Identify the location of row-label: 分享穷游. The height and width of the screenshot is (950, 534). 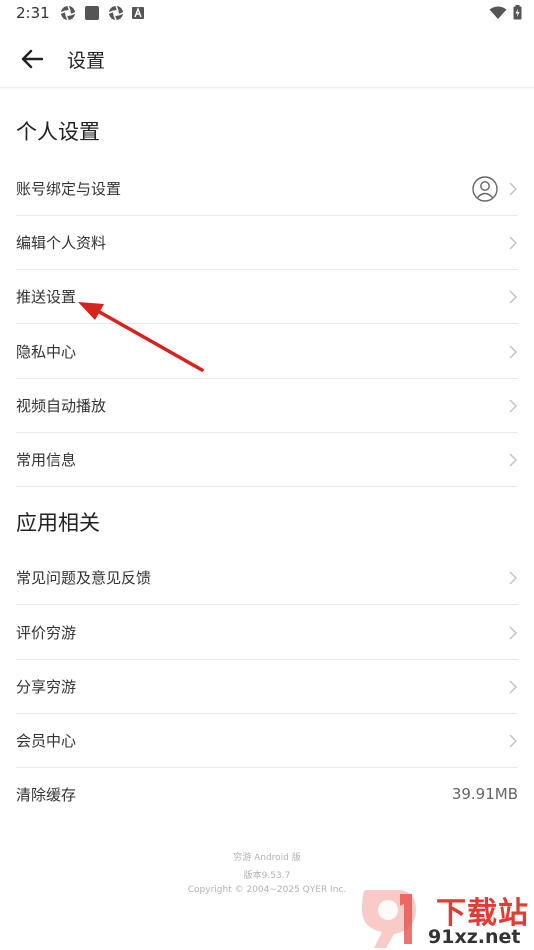
(46, 687).